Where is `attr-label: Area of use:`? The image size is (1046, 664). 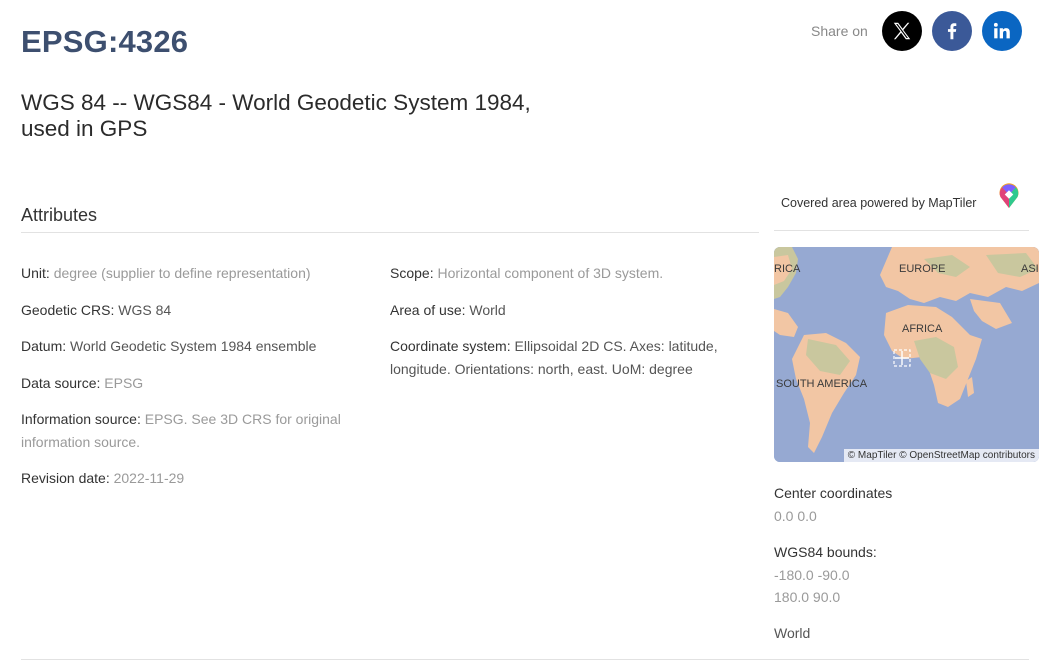 attr-label: Area of use: is located at coordinates (428, 309).